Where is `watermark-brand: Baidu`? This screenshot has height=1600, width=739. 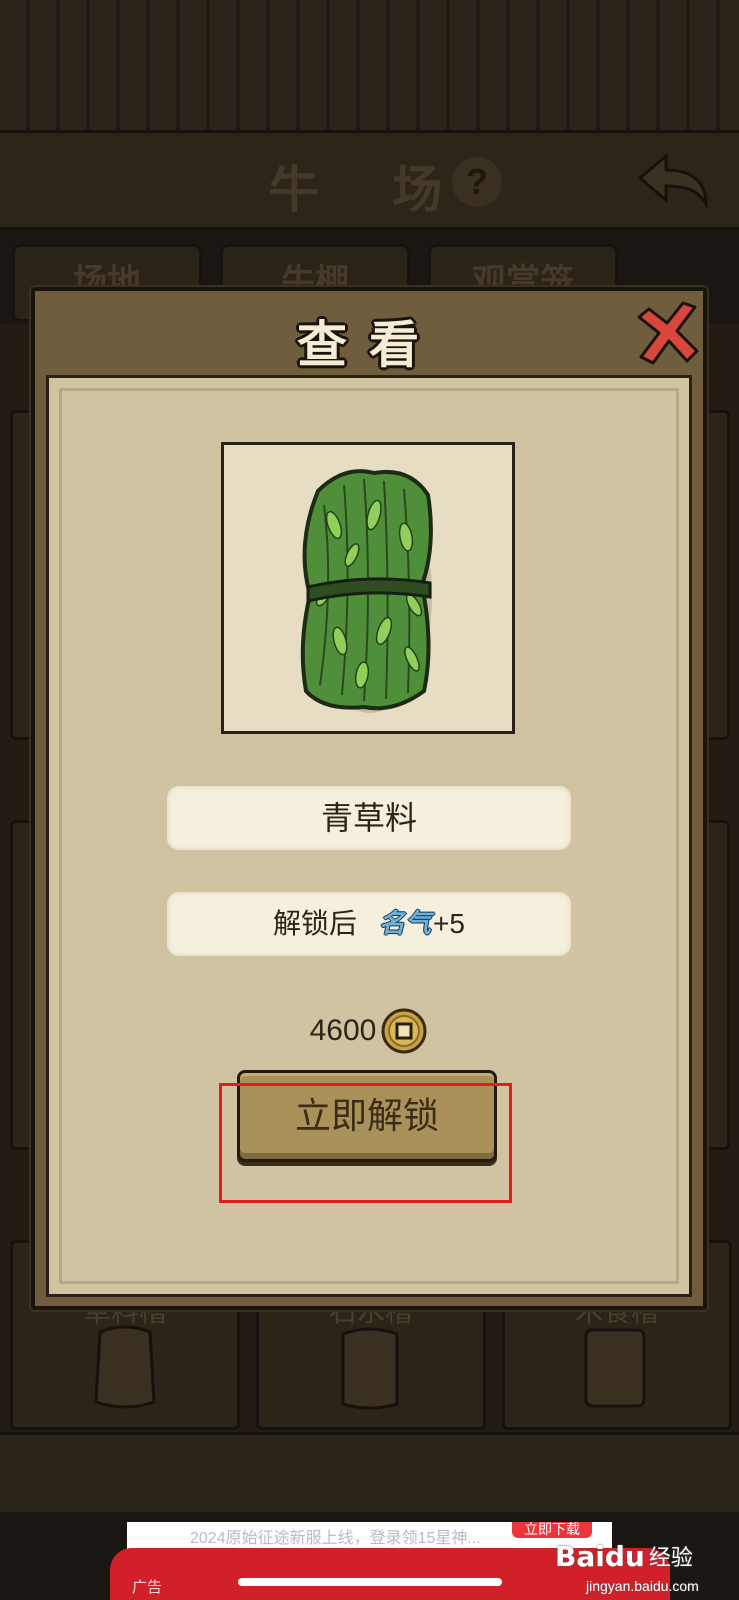 watermark-brand: Baidu is located at coordinates (600, 1556).